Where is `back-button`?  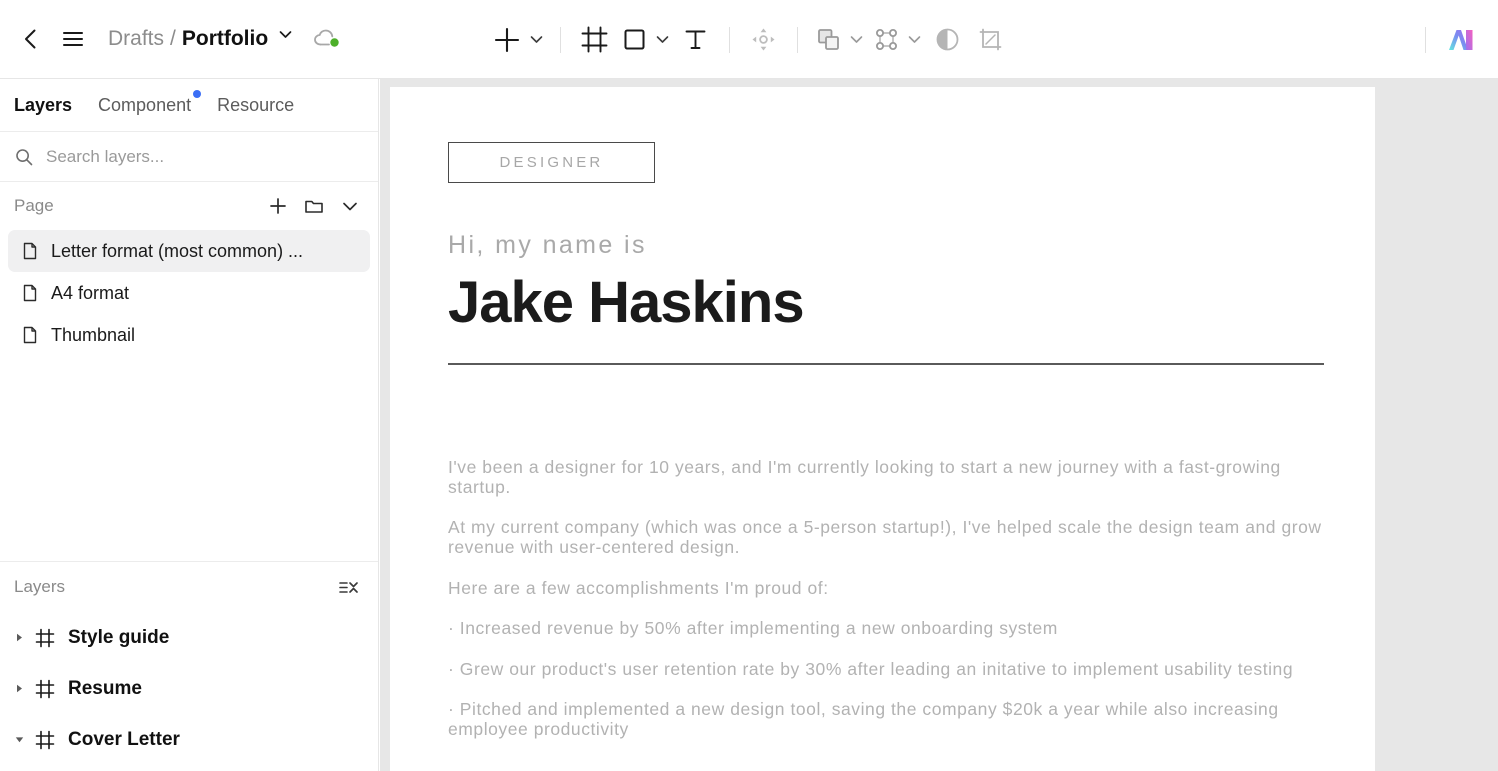 back-button is located at coordinates (31, 39).